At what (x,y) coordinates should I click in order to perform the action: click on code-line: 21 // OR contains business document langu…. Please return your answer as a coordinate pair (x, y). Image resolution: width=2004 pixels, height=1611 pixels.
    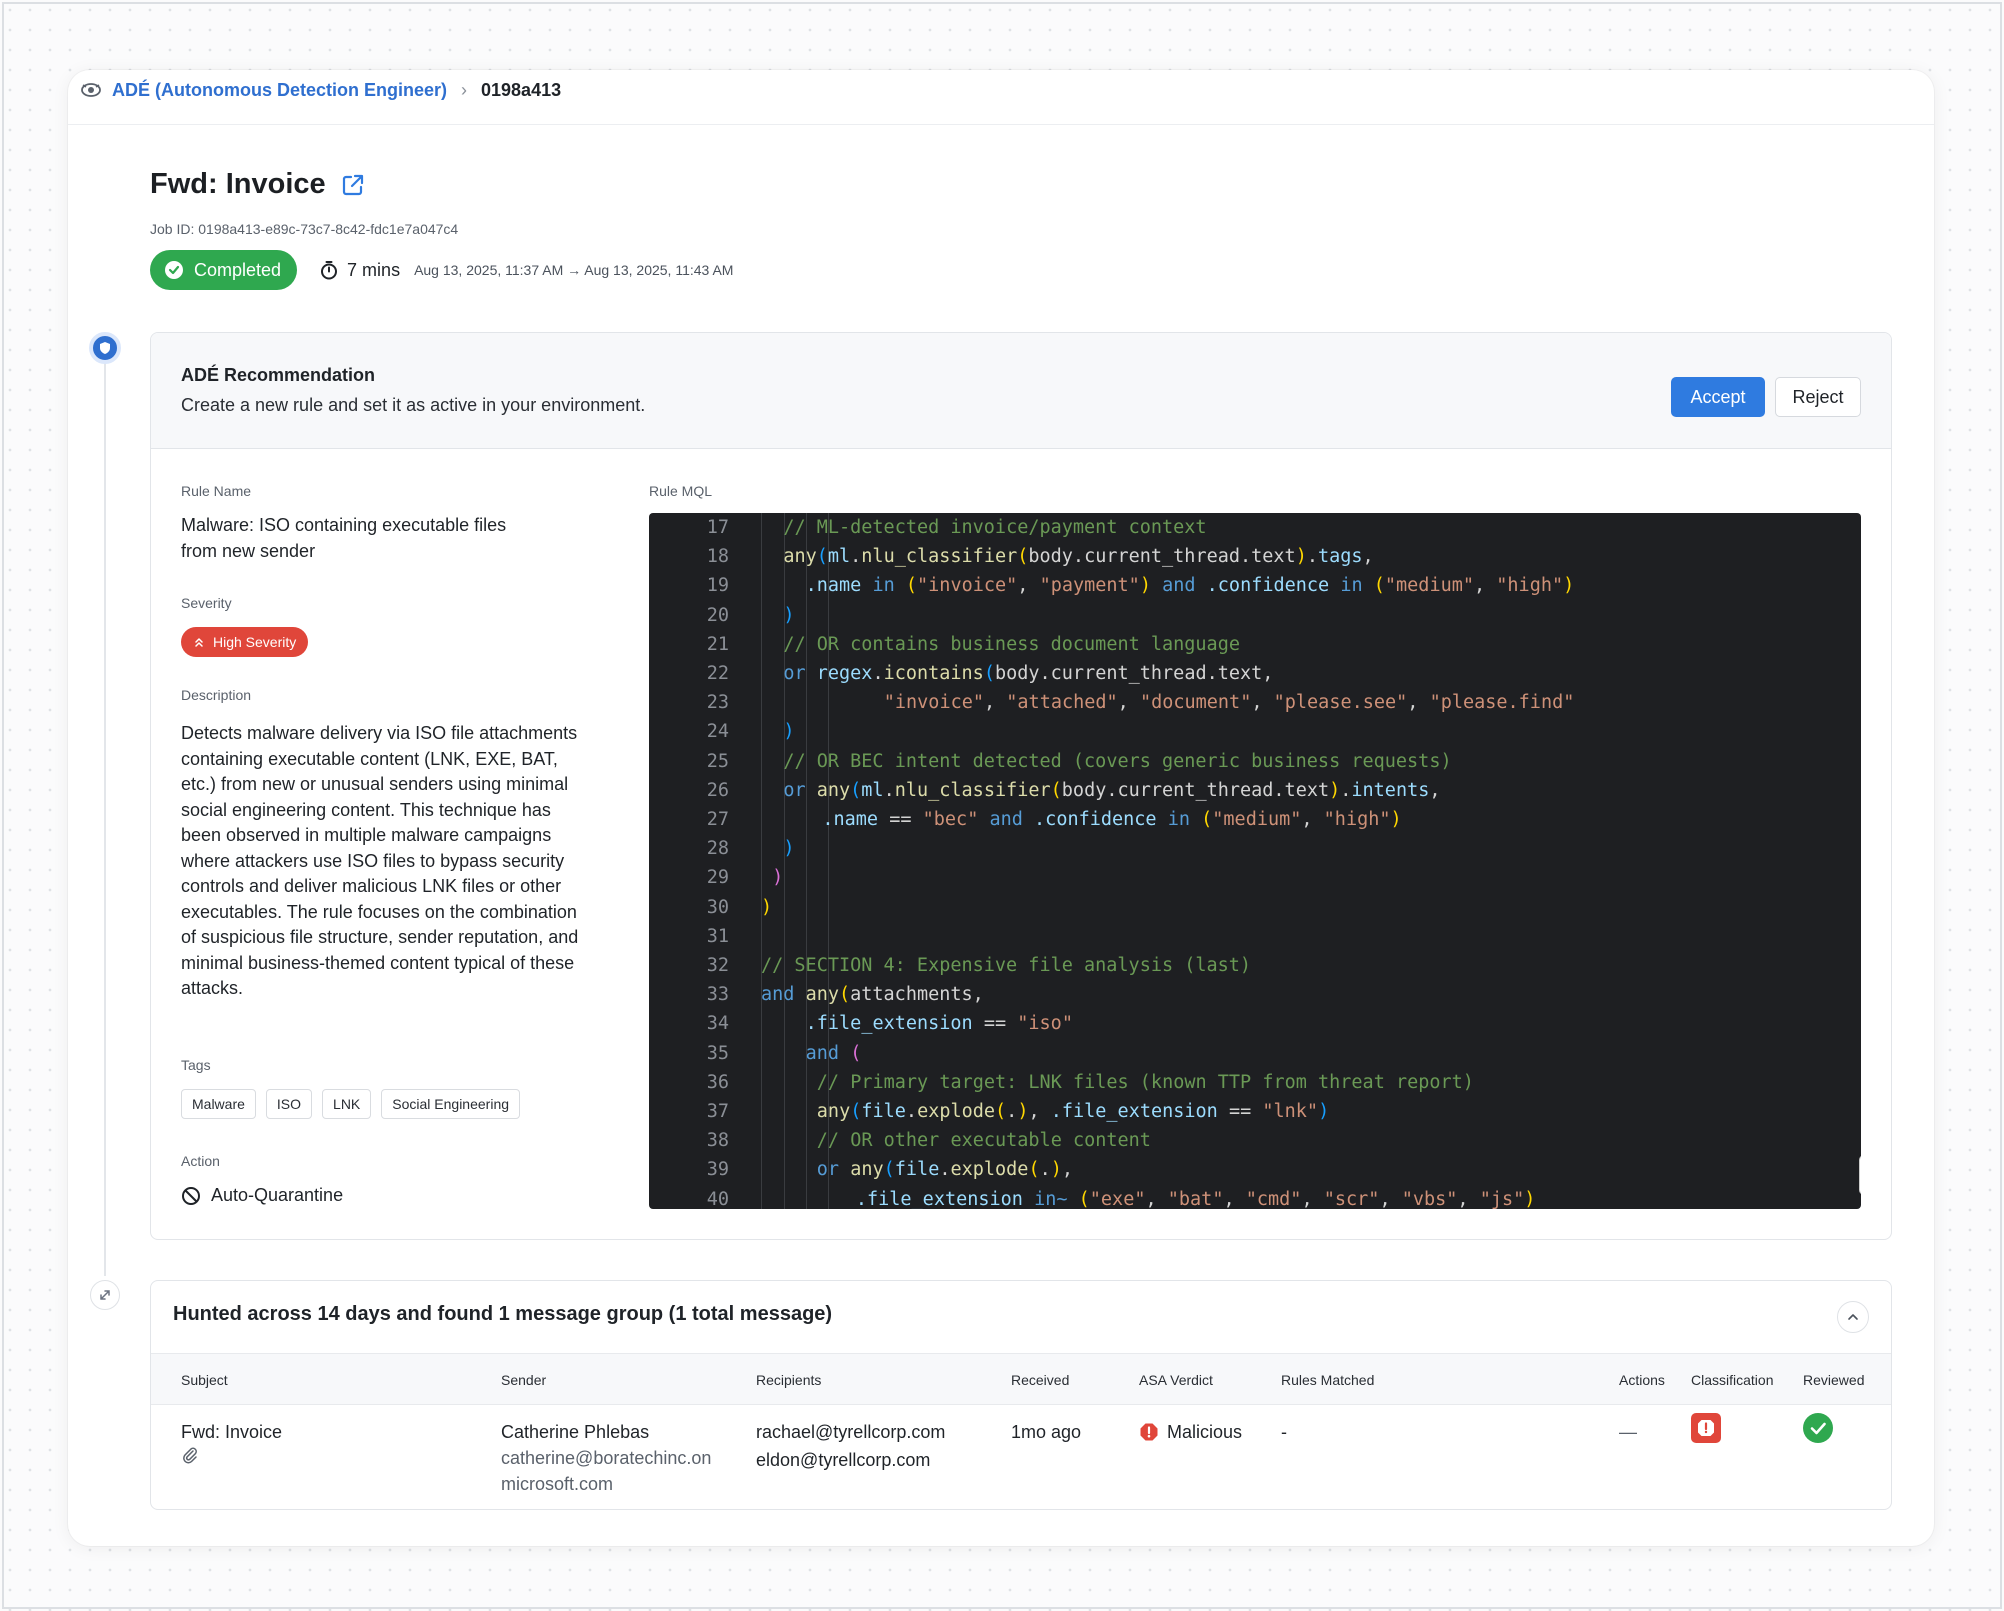
    Looking at the image, I should click on (1255, 644).